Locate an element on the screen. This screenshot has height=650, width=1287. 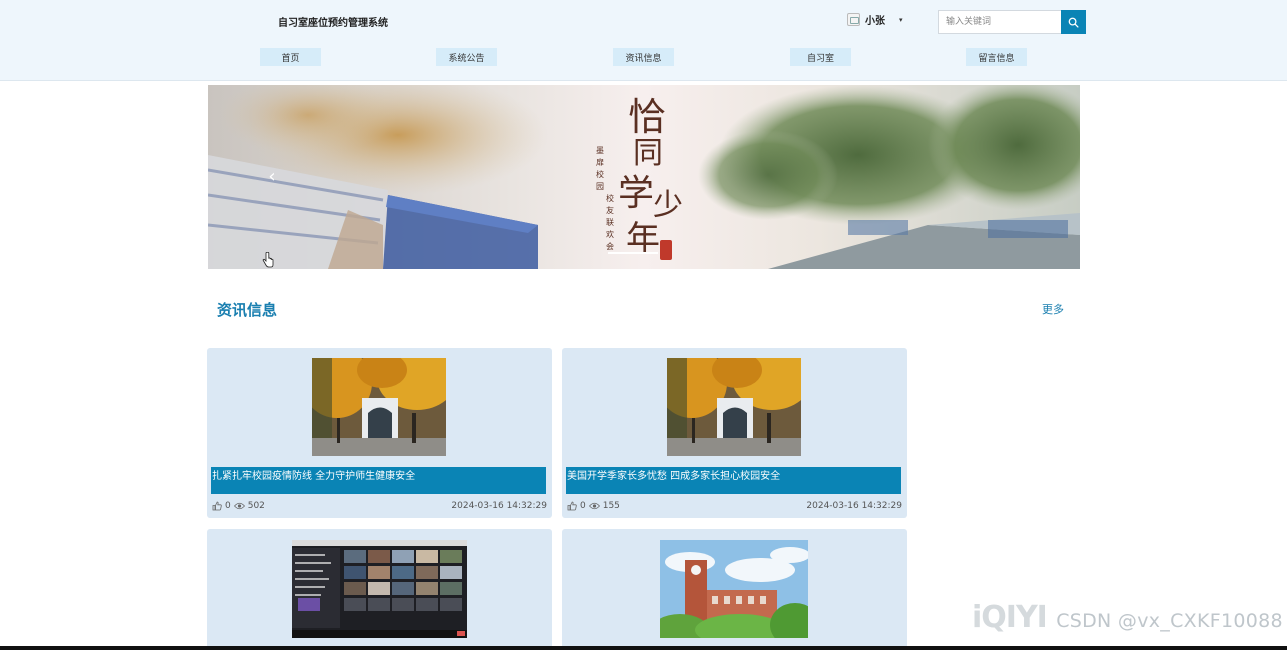
nav-item-messages: 留言信息 is located at coordinates (996, 57).